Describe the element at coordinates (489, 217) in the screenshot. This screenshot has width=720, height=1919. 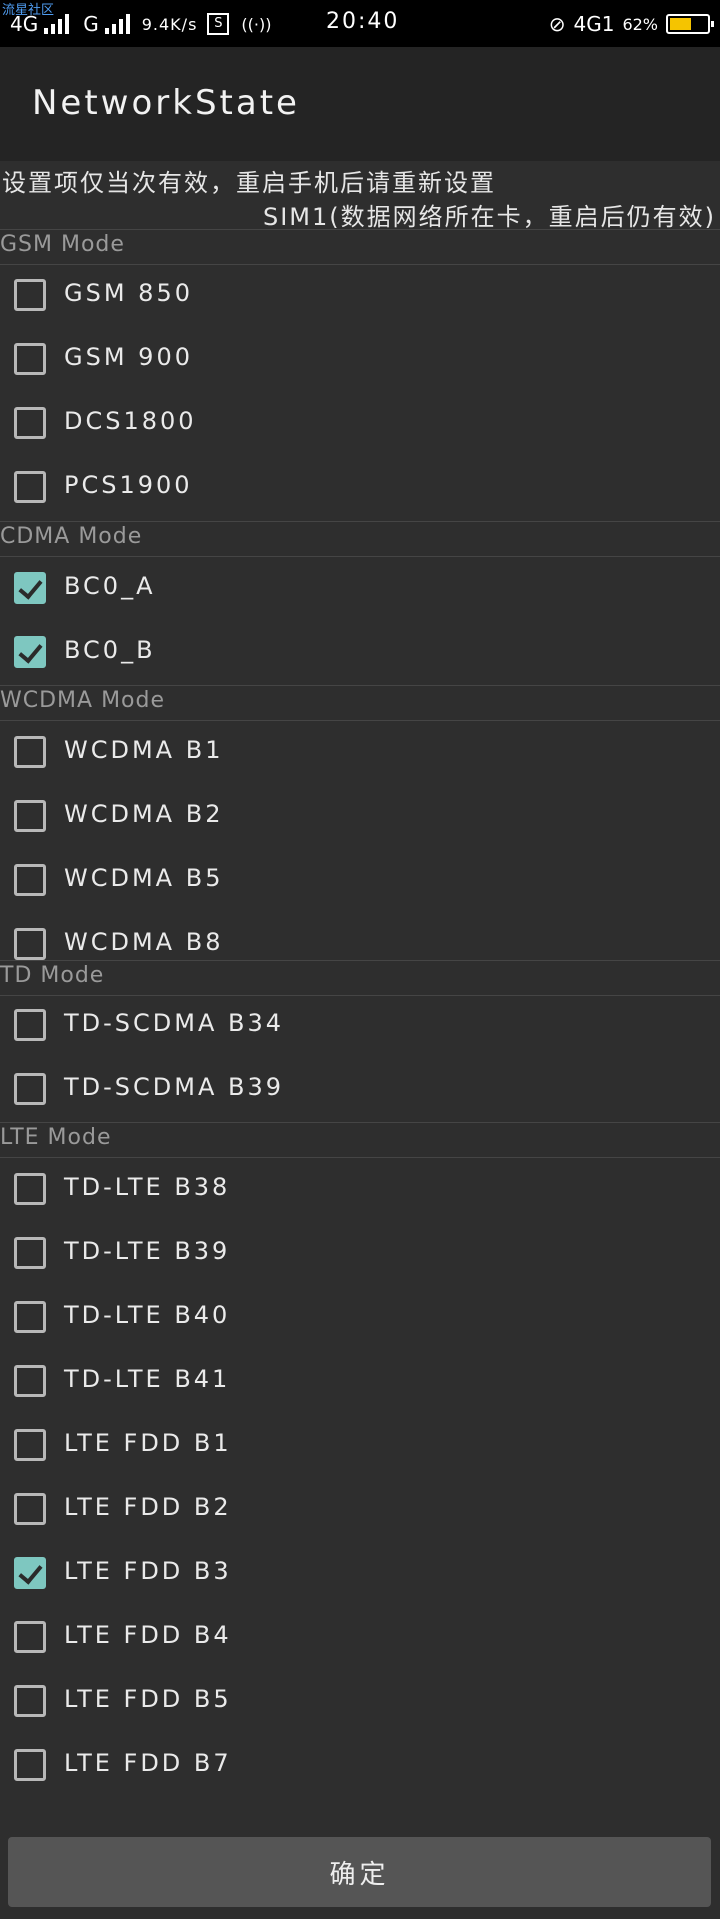
I see `notice-line-2: SIM1(数据网络所在卡，重启后仍有效)` at that location.